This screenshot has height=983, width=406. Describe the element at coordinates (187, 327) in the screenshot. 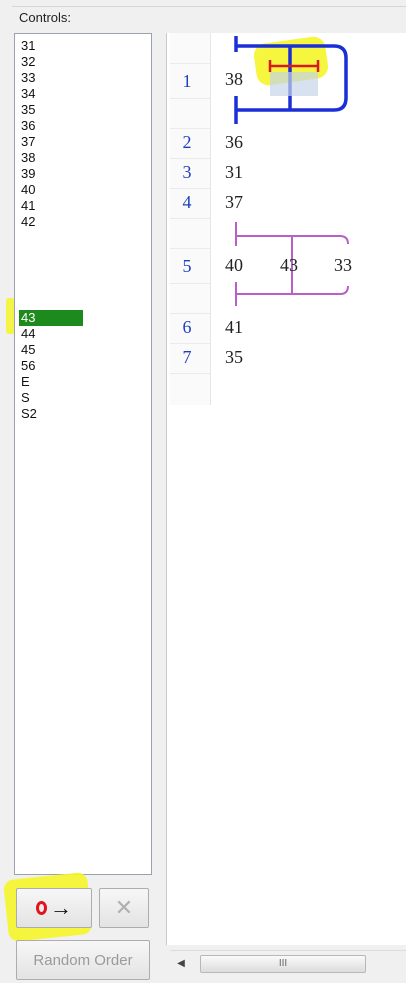

I see `row-number: 6` at that location.